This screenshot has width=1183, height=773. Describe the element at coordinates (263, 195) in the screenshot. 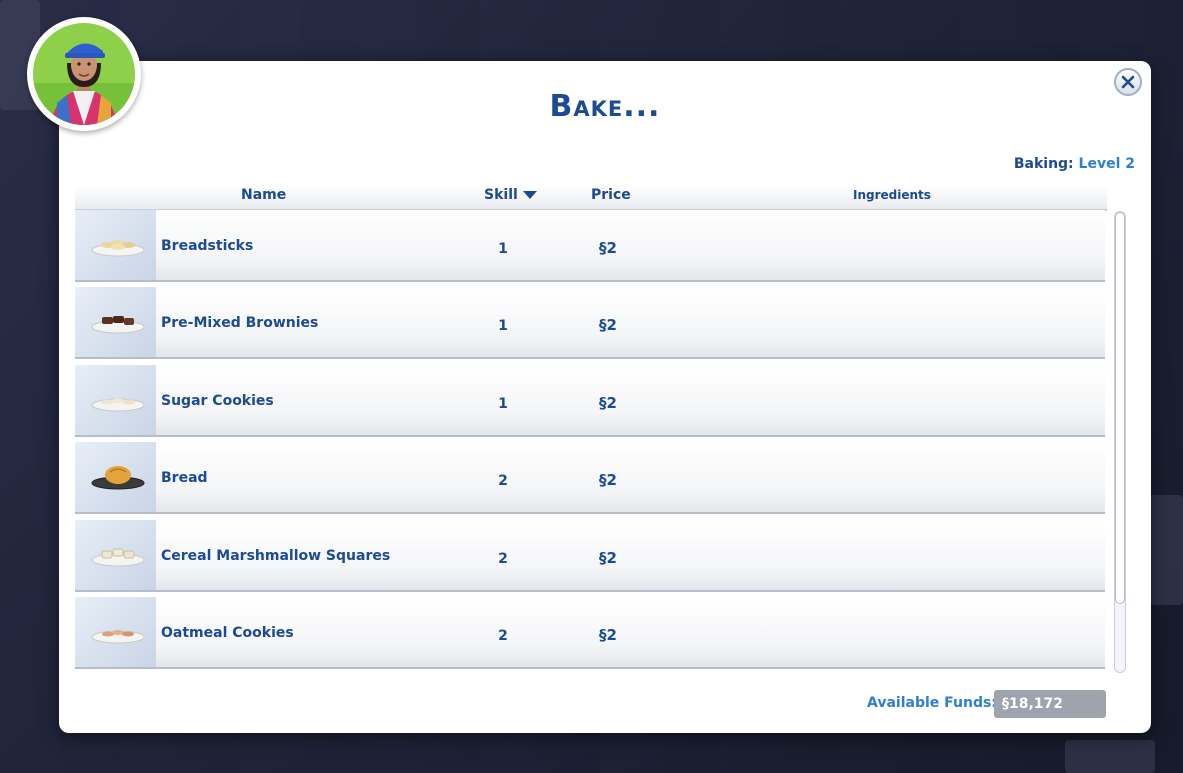

I see `column-name: Name` at that location.